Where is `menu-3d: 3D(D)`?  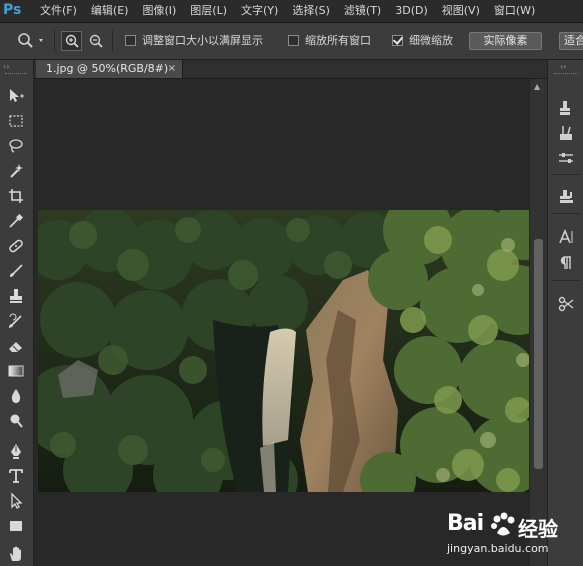 menu-3d: 3D(D) is located at coordinates (411, 11).